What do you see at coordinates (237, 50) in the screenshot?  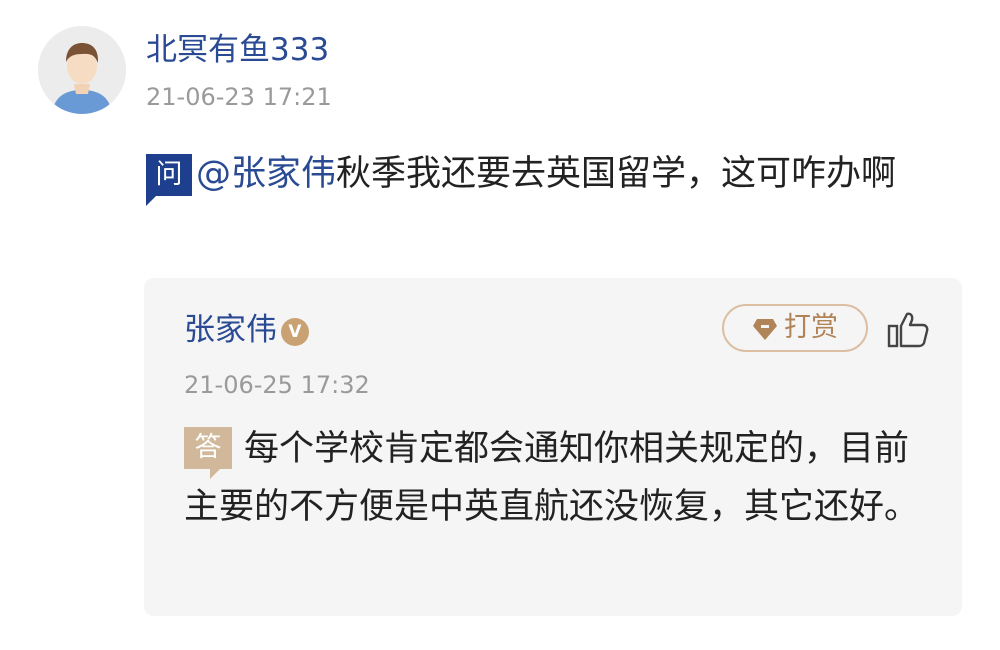 I see `username: 北冥有鱼333` at bounding box center [237, 50].